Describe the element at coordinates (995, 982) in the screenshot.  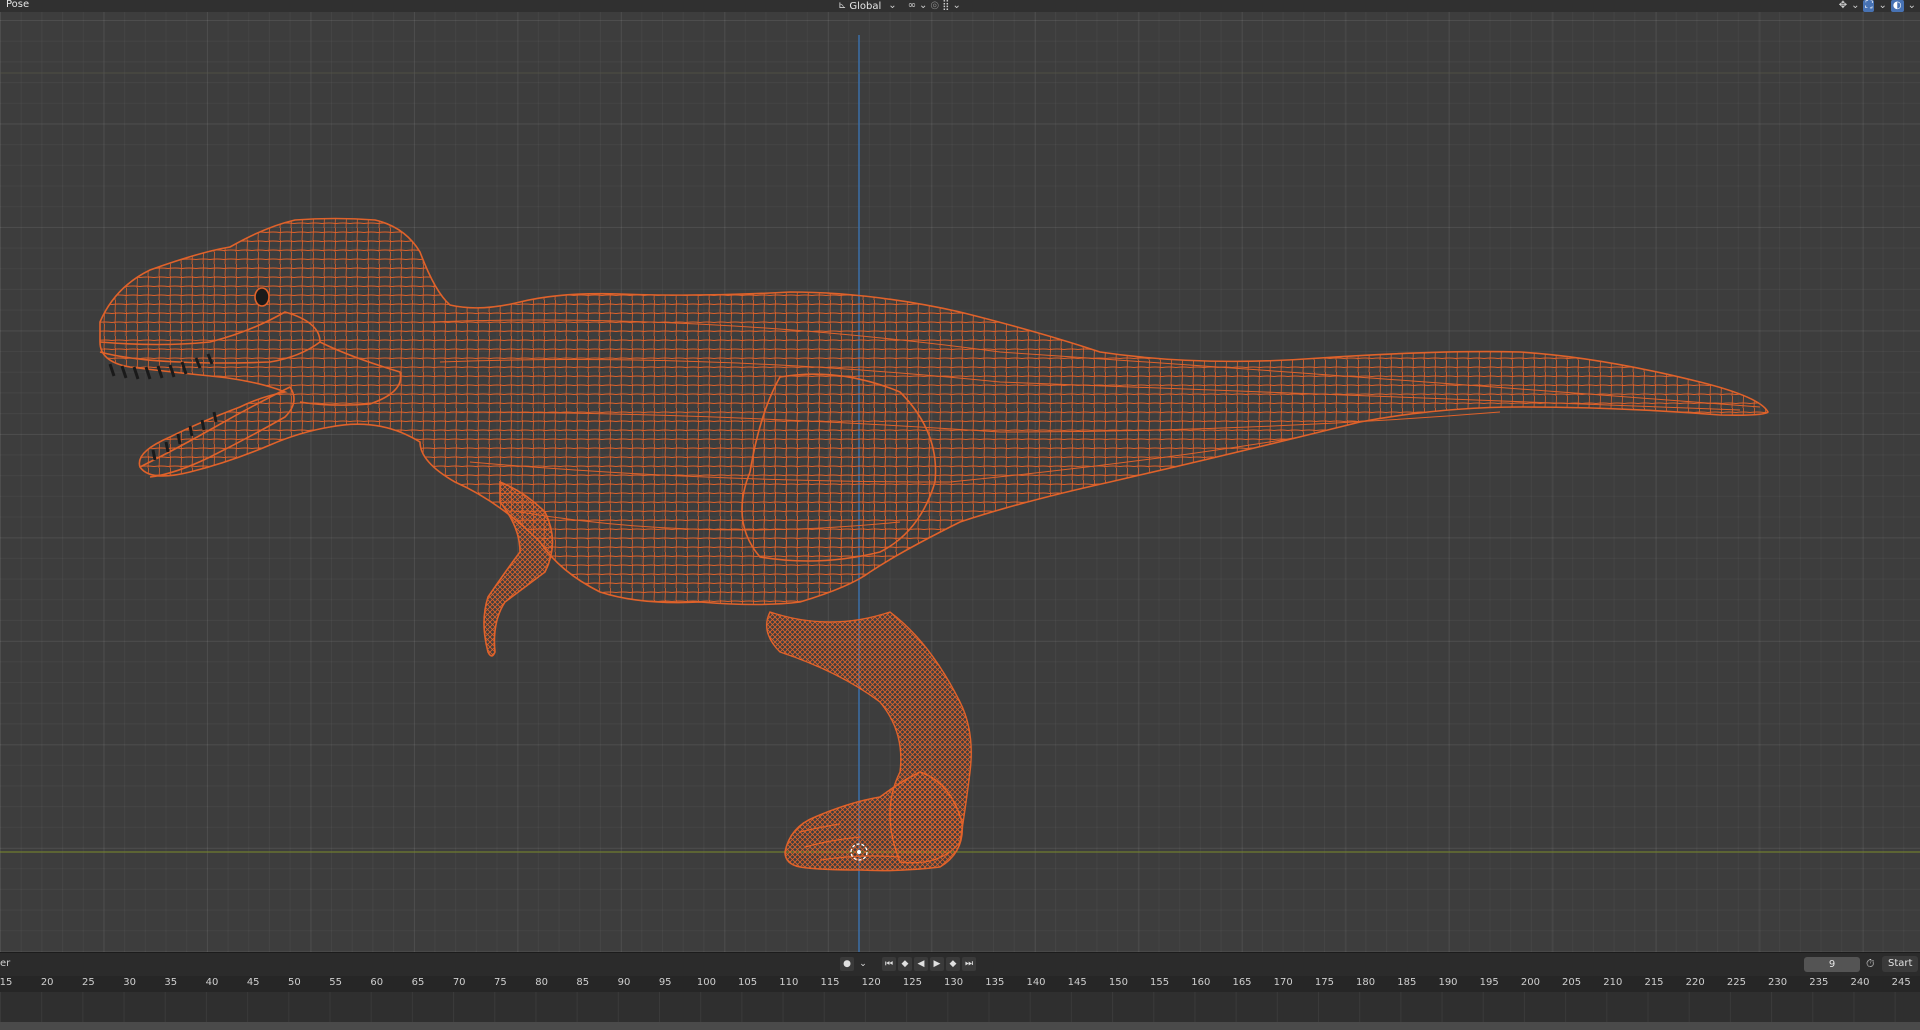
I see `ruler-tick: 135` at that location.